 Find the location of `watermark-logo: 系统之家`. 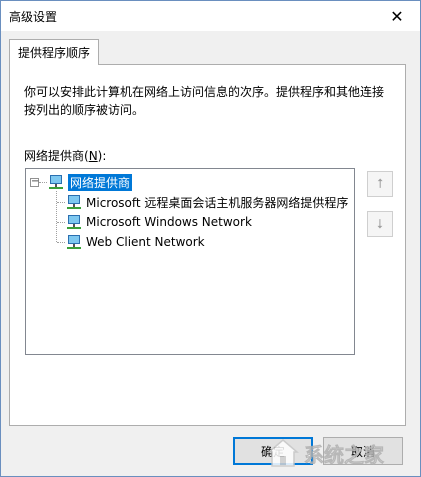

watermark-logo: 系统之家 is located at coordinates (341, 453).